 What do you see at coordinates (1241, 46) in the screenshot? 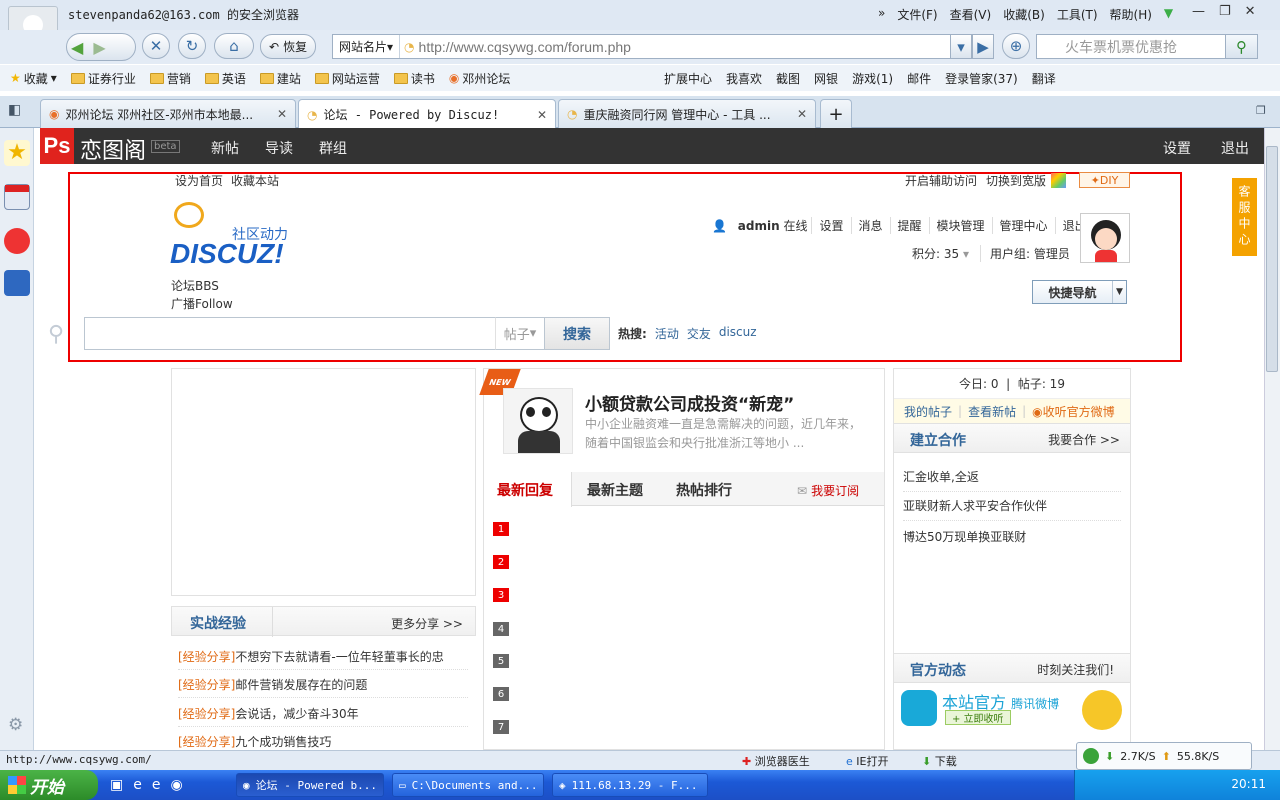
I see `search-icon: ⚲` at bounding box center [1241, 46].